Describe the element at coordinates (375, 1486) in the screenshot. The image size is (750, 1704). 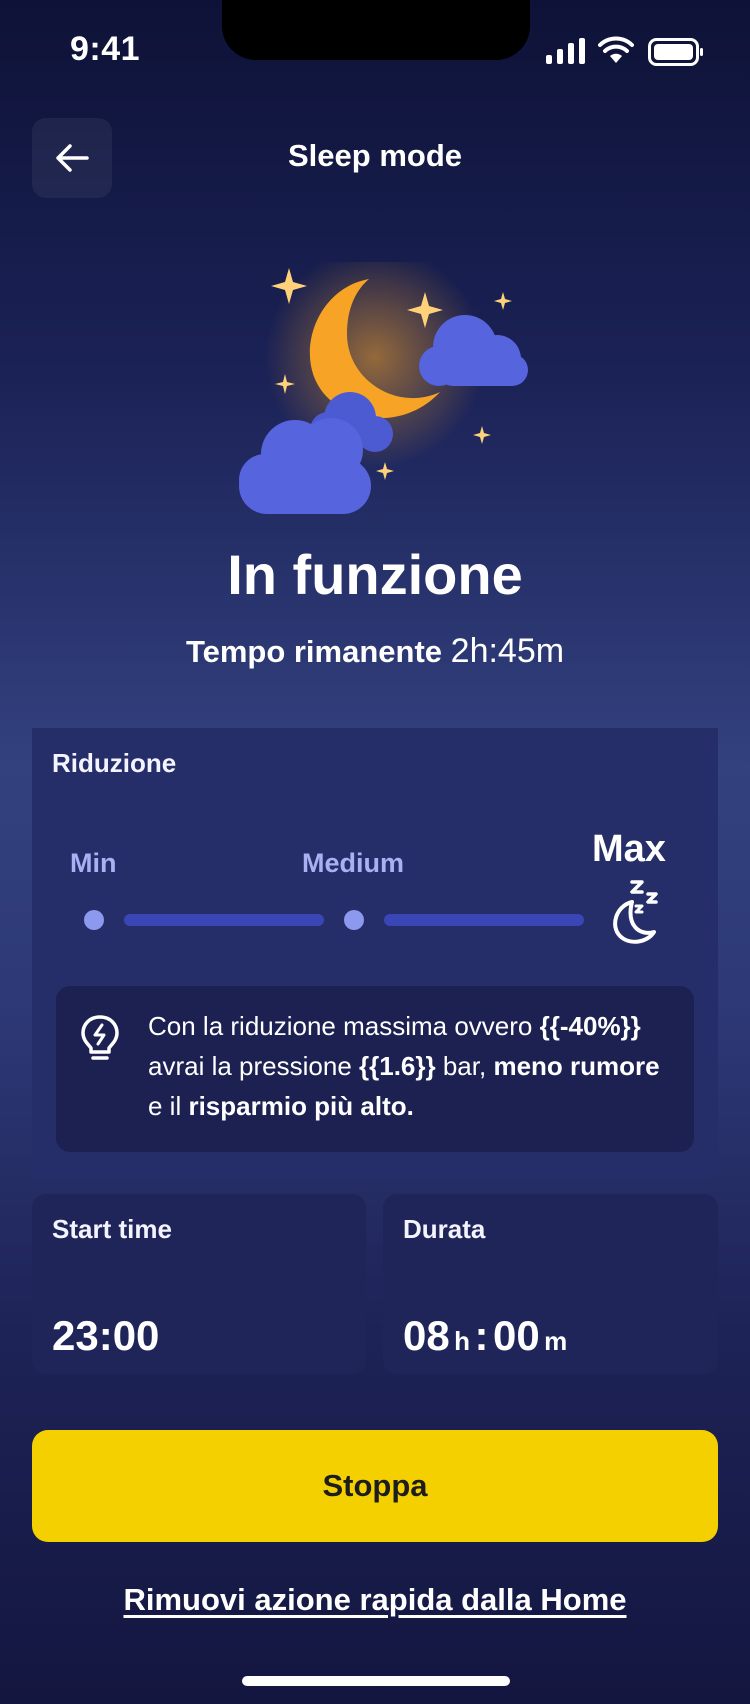
I see `stop-button: Stoppa` at that location.